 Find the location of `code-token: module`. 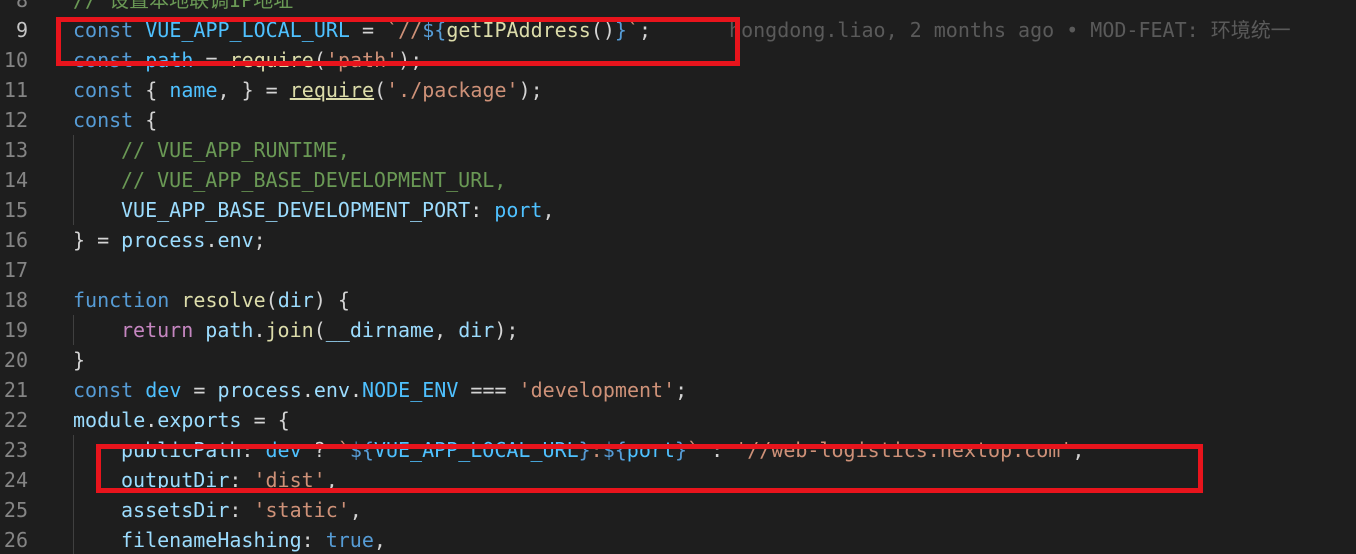

code-token: module is located at coordinates (109, 420).